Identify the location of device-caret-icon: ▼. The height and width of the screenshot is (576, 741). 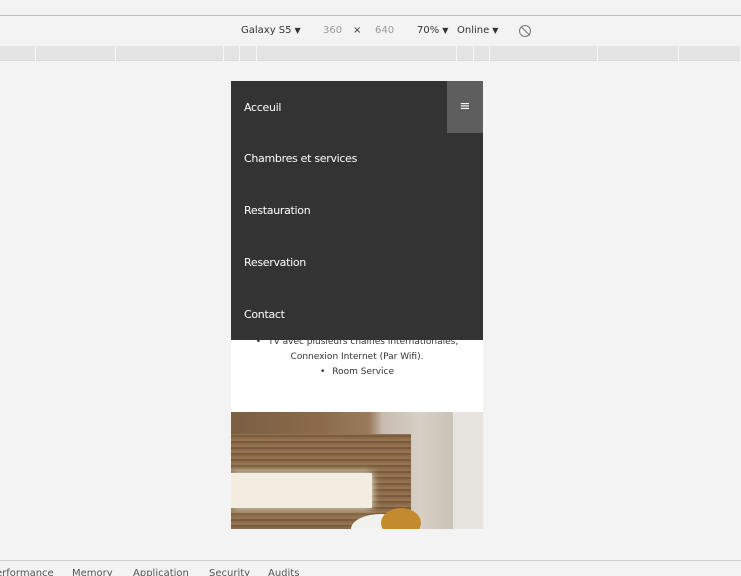
(297, 30).